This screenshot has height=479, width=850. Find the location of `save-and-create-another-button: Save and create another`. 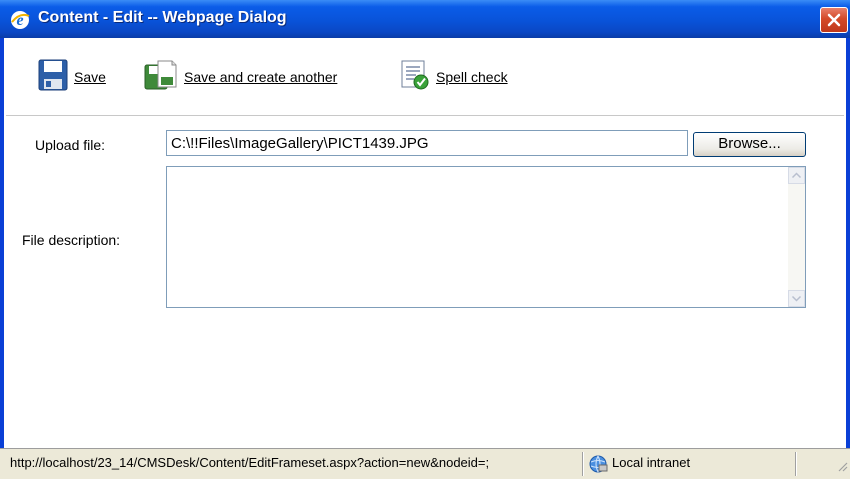

save-and-create-another-button: Save and create another is located at coordinates (240, 77).